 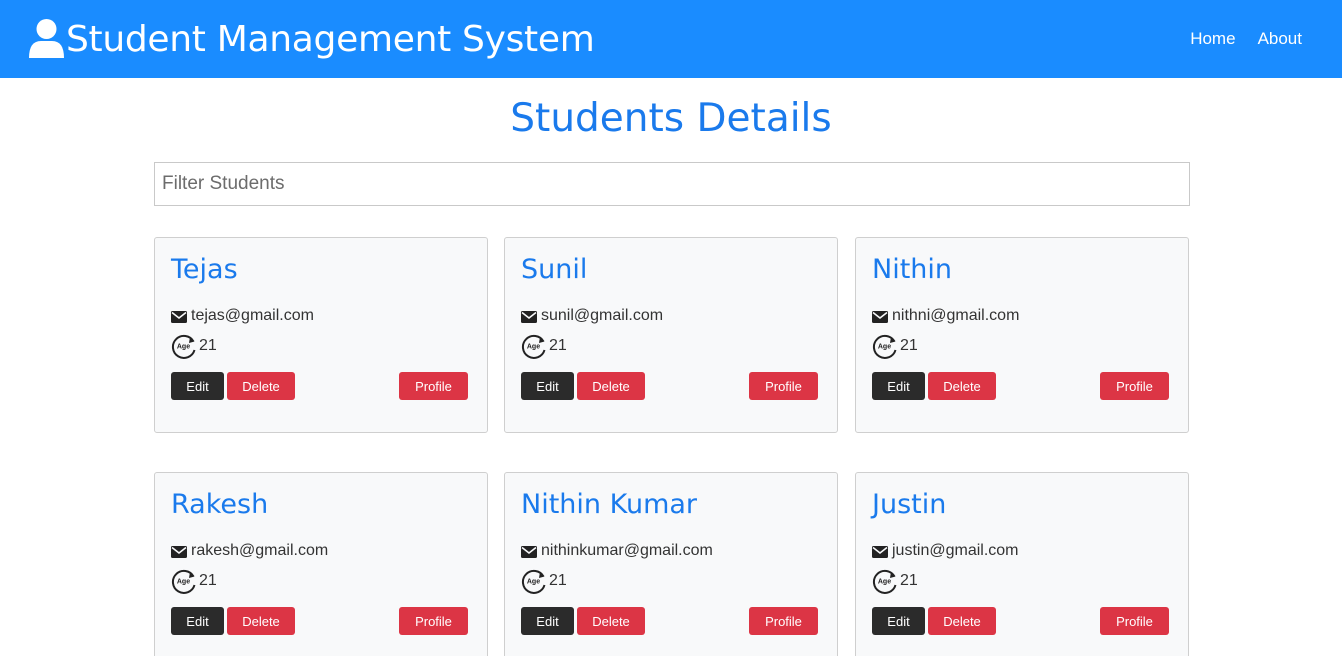 What do you see at coordinates (330, 39) in the screenshot?
I see `app-title: Student Management System` at bounding box center [330, 39].